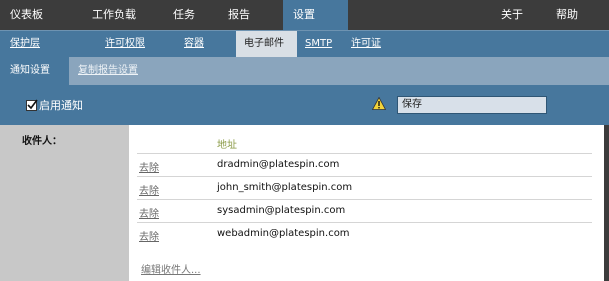 The width and height of the screenshot is (609, 281). Describe the element at coordinates (318, 44) in the screenshot. I see `subnav-smtp: SMTP` at that location.